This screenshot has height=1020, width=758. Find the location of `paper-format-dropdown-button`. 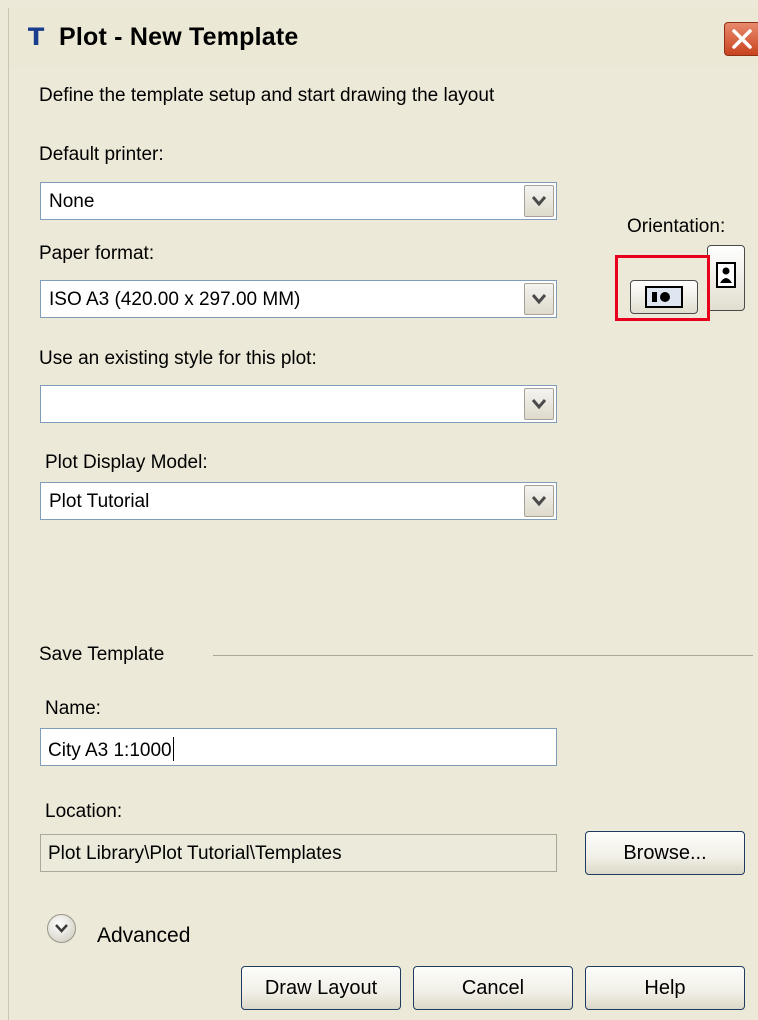

paper-format-dropdown-button is located at coordinates (539, 299).